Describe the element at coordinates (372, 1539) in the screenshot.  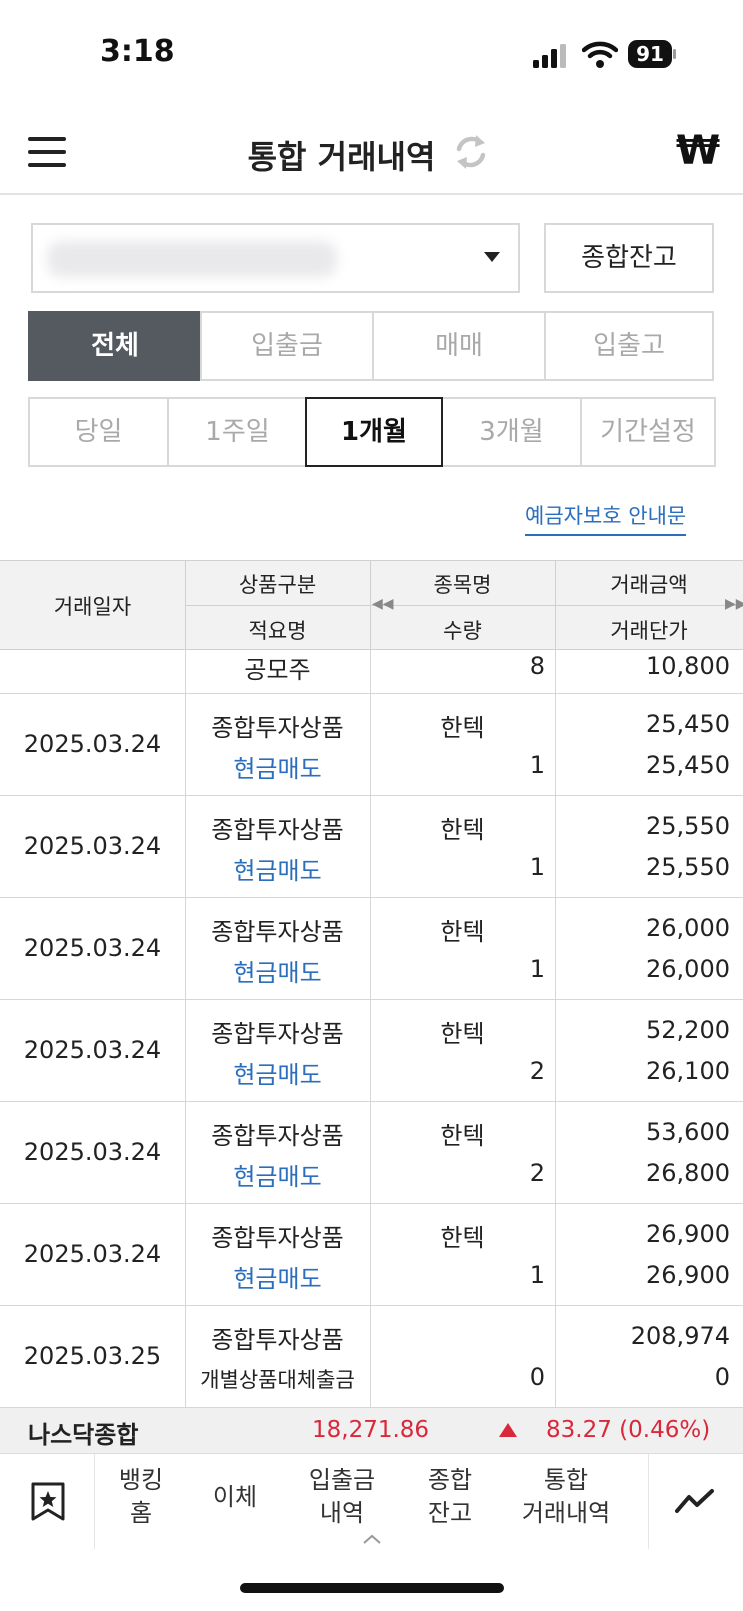
I see `chevron-up-icon` at that location.